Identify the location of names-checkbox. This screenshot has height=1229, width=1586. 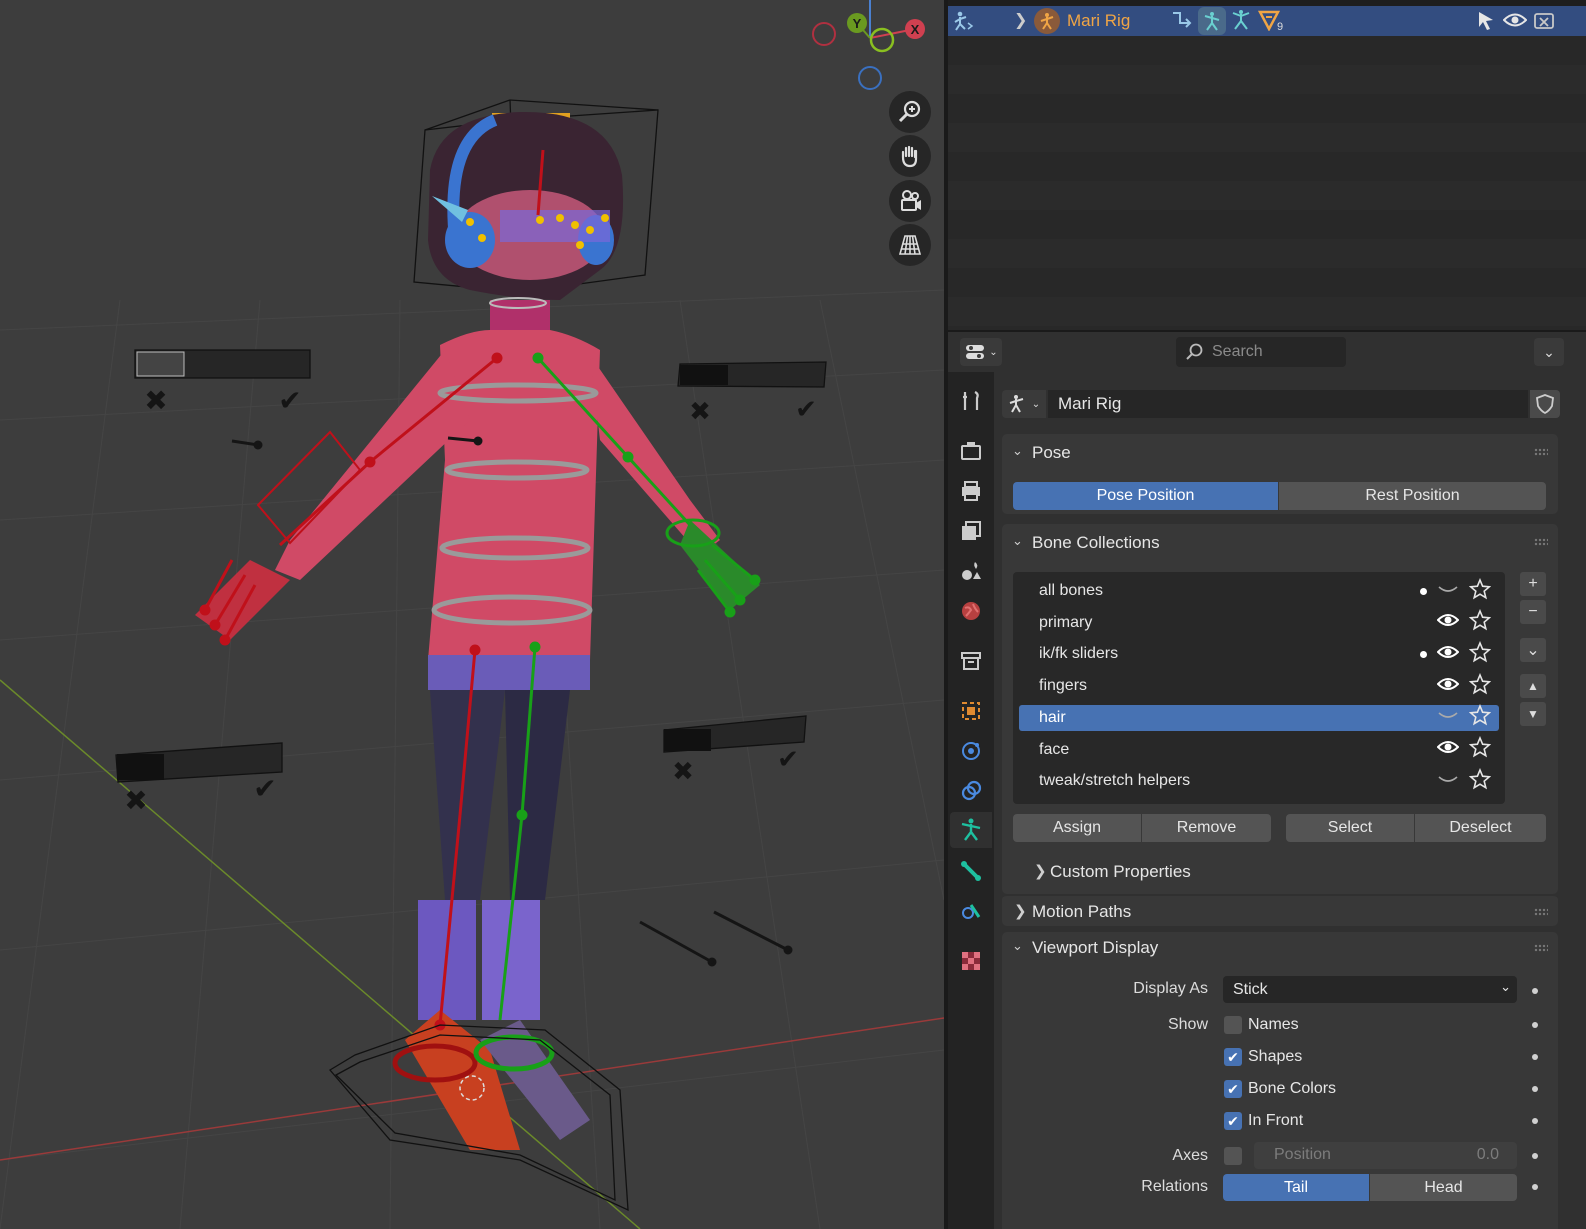
(1233, 1025).